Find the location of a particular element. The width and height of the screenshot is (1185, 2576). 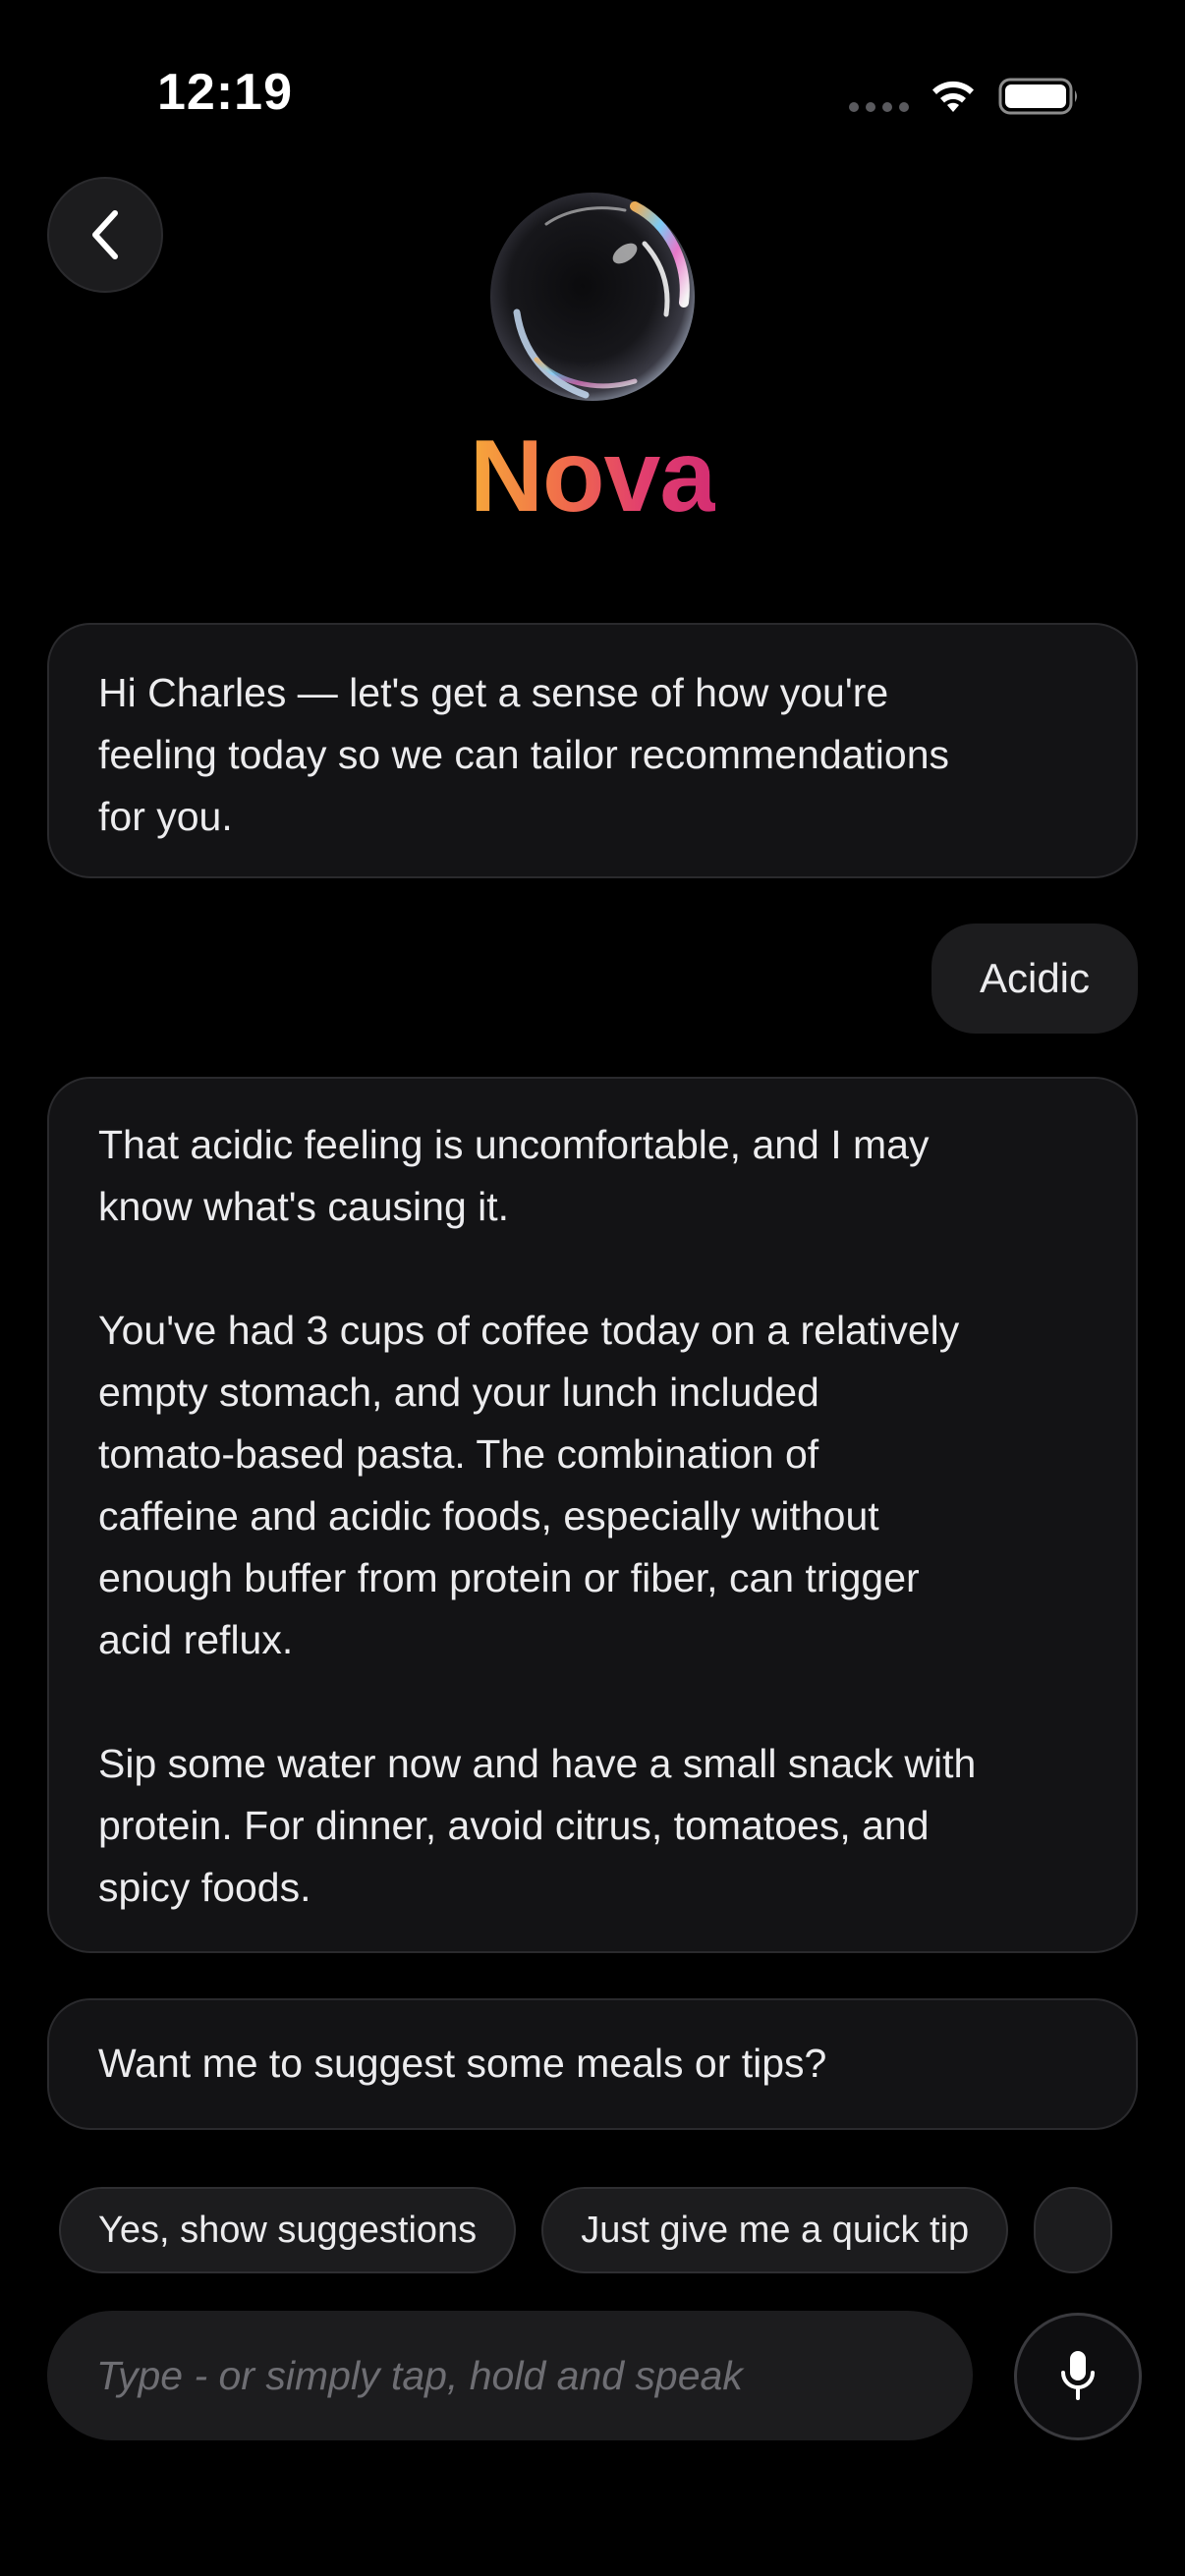

message-composer is located at coordinates (510, 2375).